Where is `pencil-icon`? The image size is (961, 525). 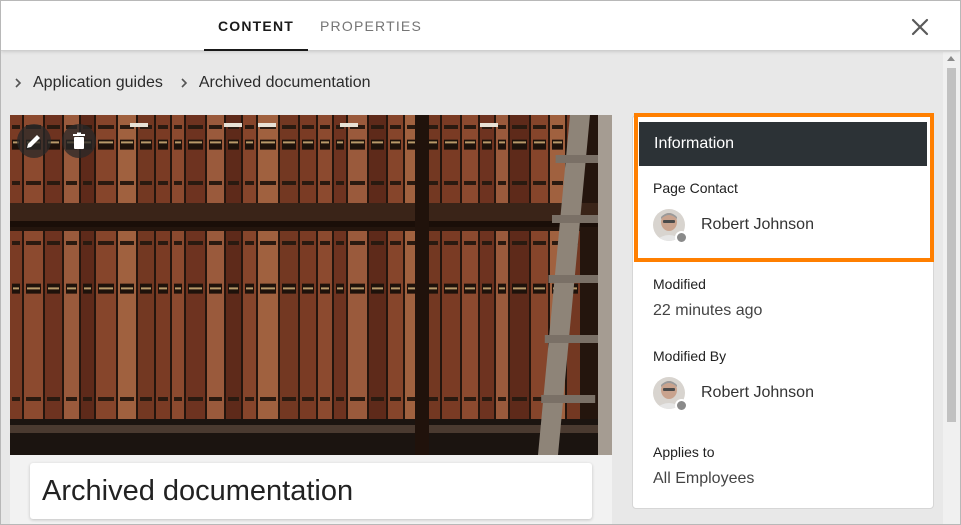
pencil-icon is located at coordinates (33, 141).